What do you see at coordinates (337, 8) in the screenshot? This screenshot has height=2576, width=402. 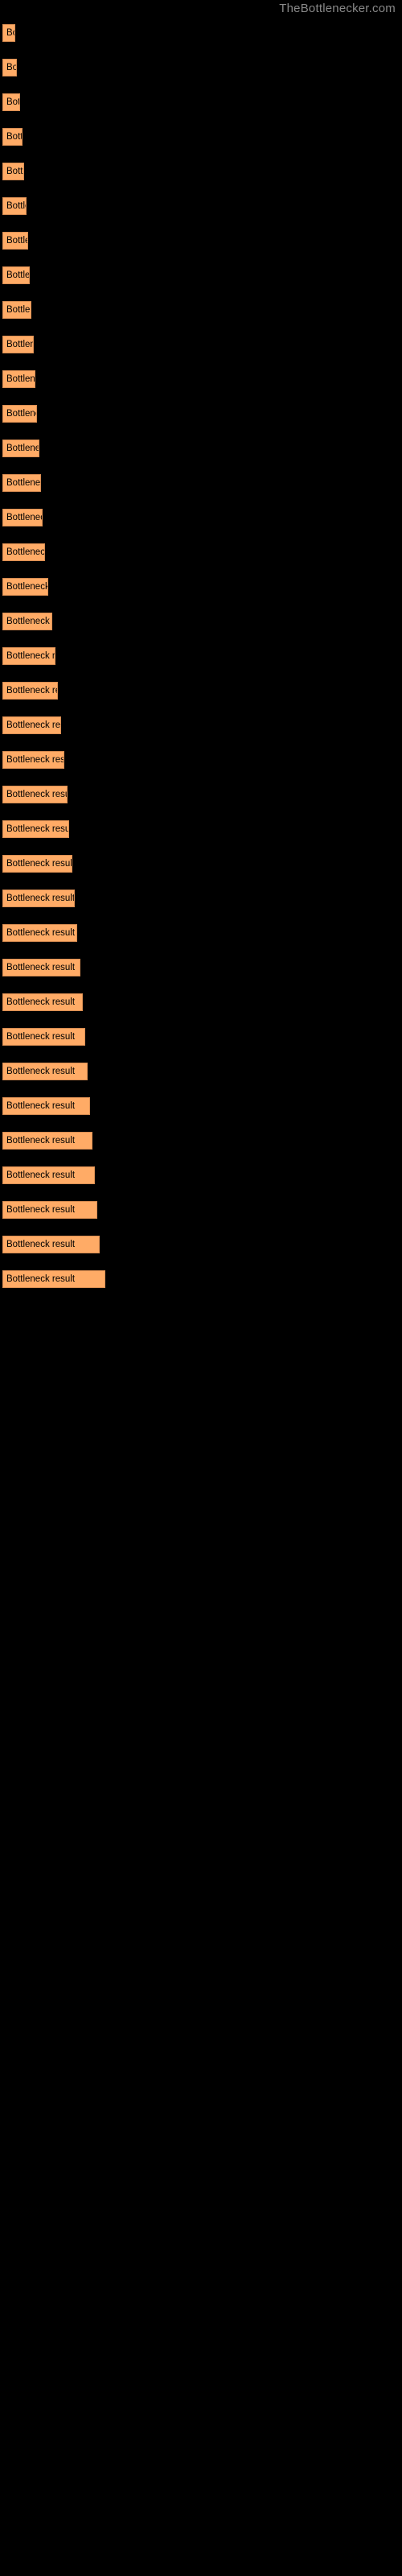 I see `site-watermark: TheBottlenecker.com` at bounding box center [337, 8].